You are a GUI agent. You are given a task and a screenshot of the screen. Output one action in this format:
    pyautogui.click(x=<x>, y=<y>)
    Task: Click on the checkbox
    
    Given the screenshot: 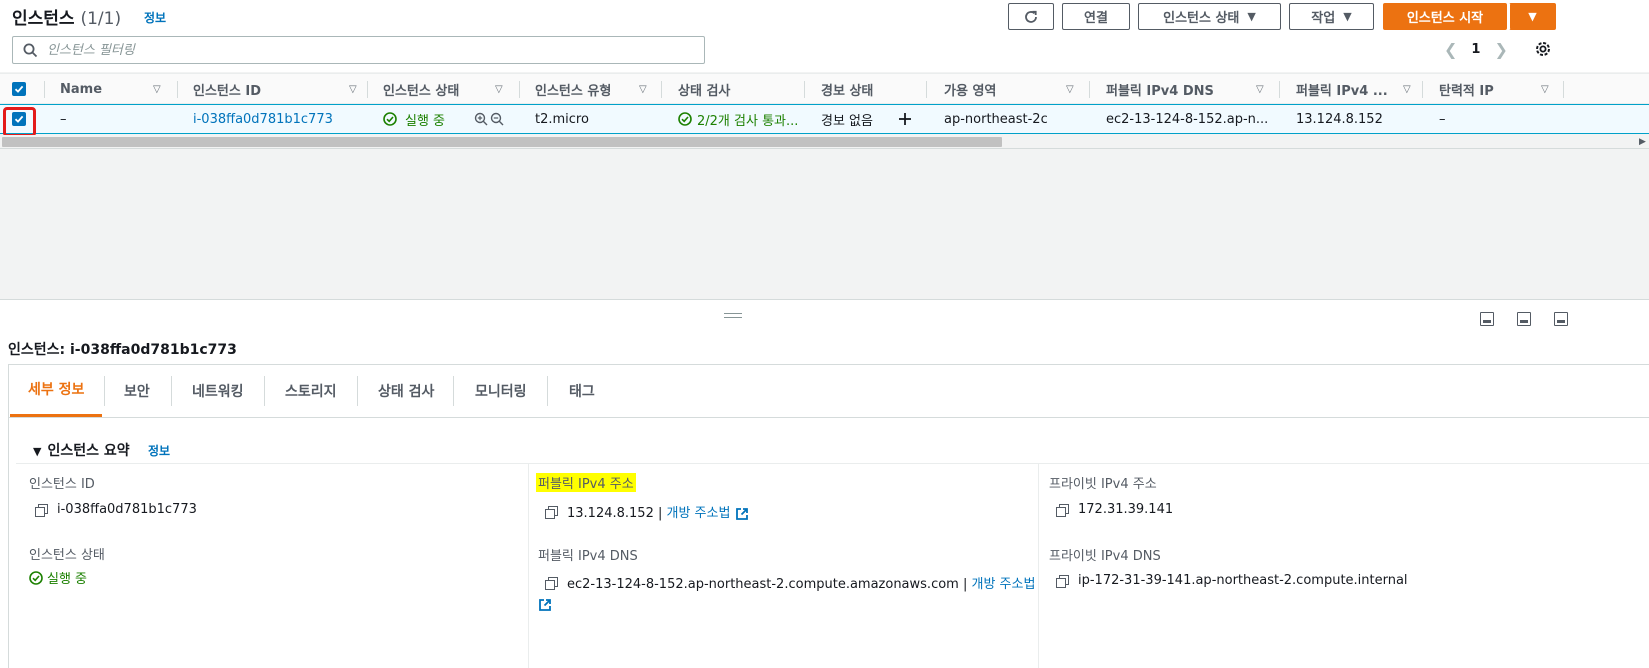 What is the action you would take?
    pyautogui.click(x=19, y=89)
    